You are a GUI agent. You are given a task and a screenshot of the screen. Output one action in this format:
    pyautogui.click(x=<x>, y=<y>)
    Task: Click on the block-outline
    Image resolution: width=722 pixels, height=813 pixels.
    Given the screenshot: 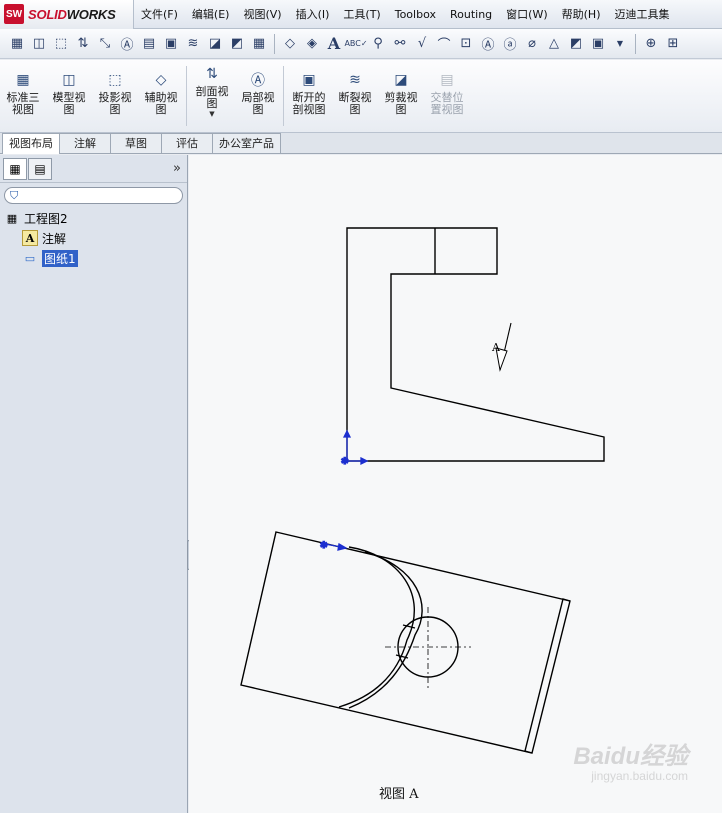 What is the action you would take?
    pyautogui.click(x=405, y=642)
    